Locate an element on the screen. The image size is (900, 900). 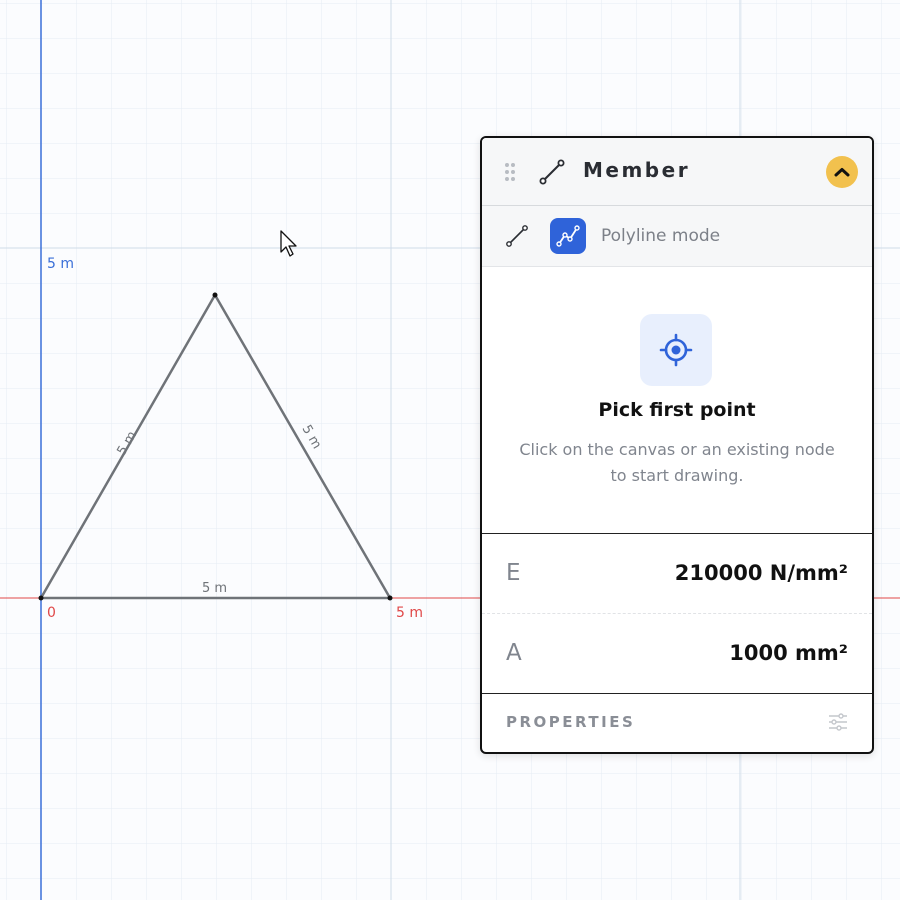
sliders-icon is located at coordinates (838, 722).